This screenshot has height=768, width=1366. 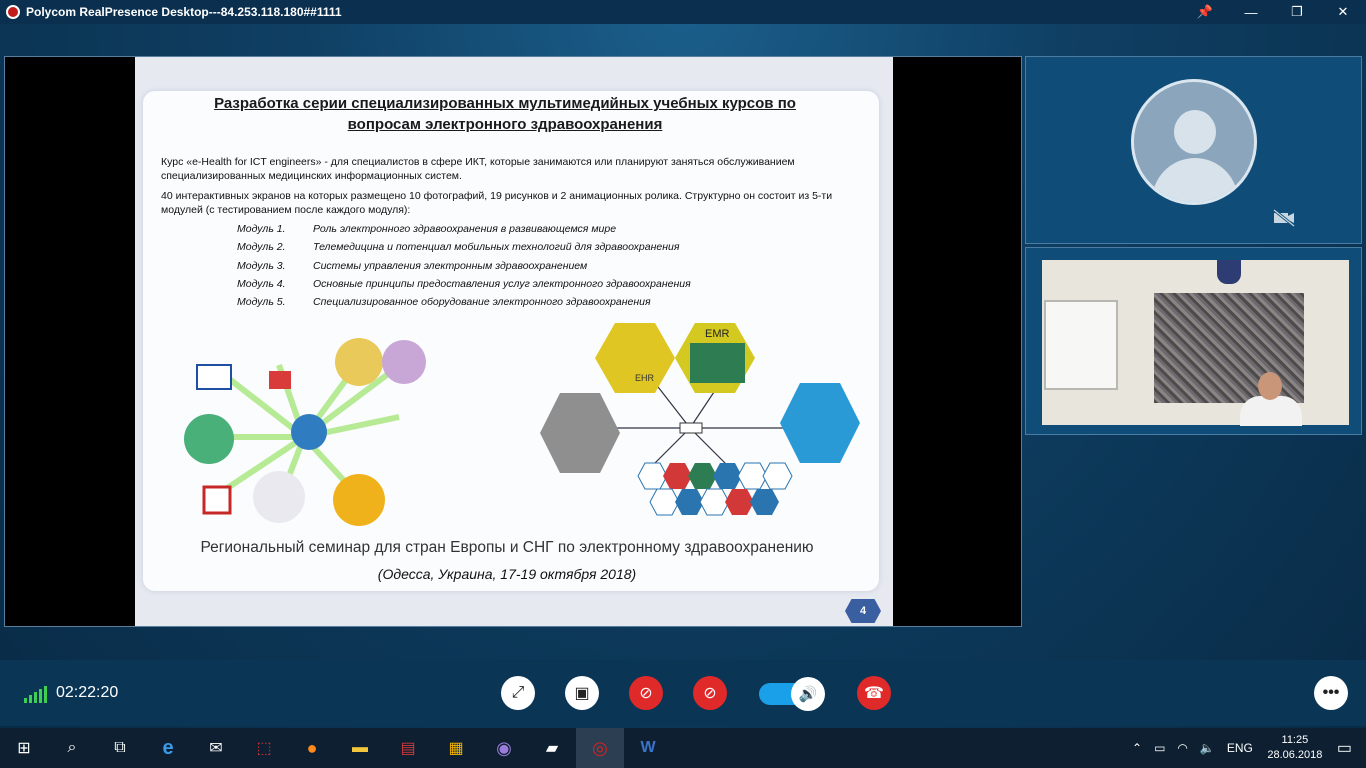 I want to click on coat-of-arms, so click(x=1229, y=272).